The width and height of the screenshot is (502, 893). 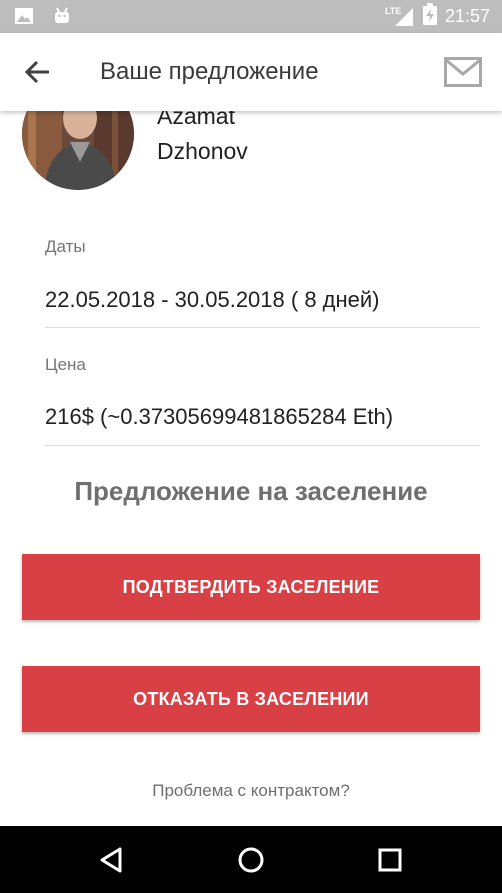 I want to click on mail-icon, so click(x=463, y=74).